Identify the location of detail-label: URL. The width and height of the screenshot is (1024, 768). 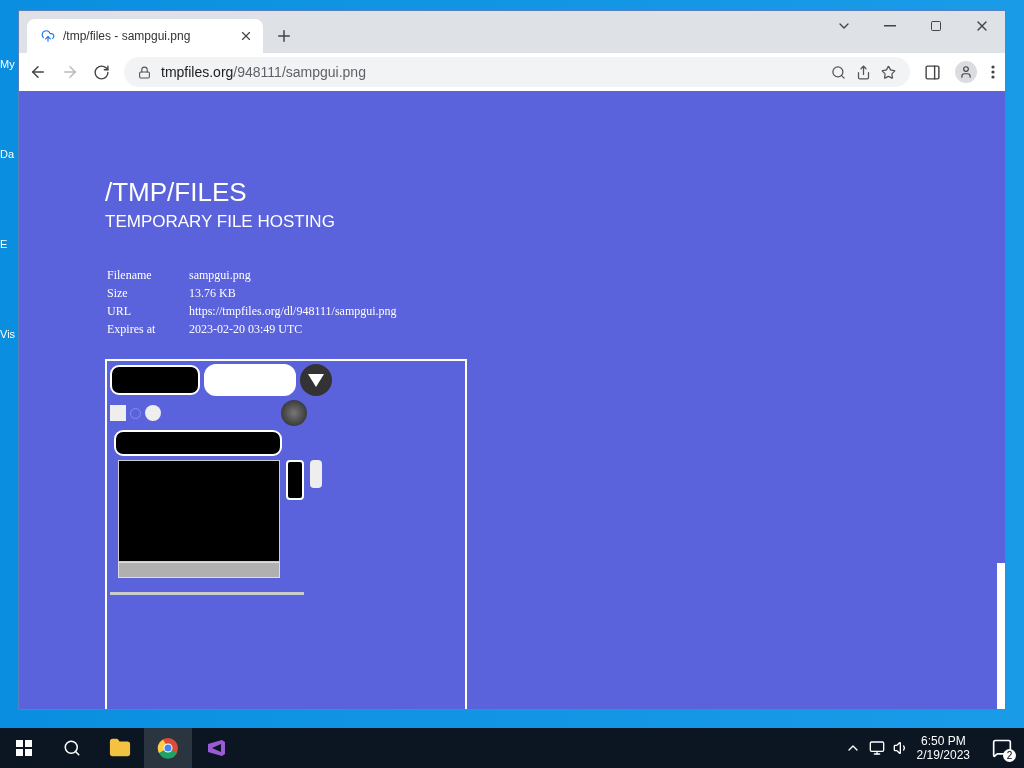
(119, 311).